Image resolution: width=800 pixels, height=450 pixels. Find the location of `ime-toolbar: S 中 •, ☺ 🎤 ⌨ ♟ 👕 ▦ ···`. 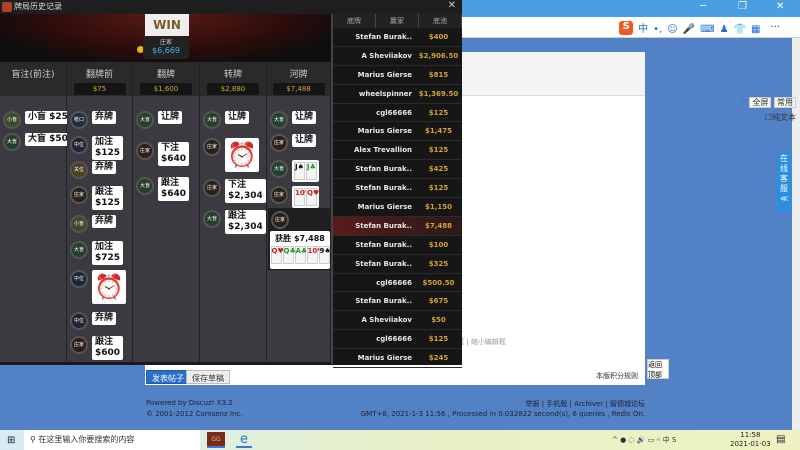

ime-toolbar: S 中 •, ☺ 🎤 ⌨ ♟ 👕 ▦ ··· is located at coordinates (699, 27).